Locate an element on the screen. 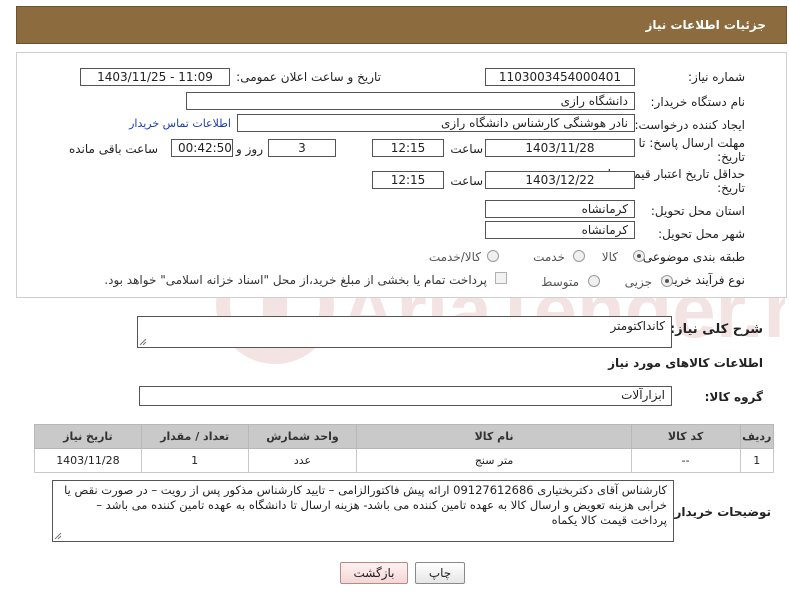 The width and height of the screenshot is (789, 598). column-header-item-code: کد کالا is located at coordinates (685, 436).